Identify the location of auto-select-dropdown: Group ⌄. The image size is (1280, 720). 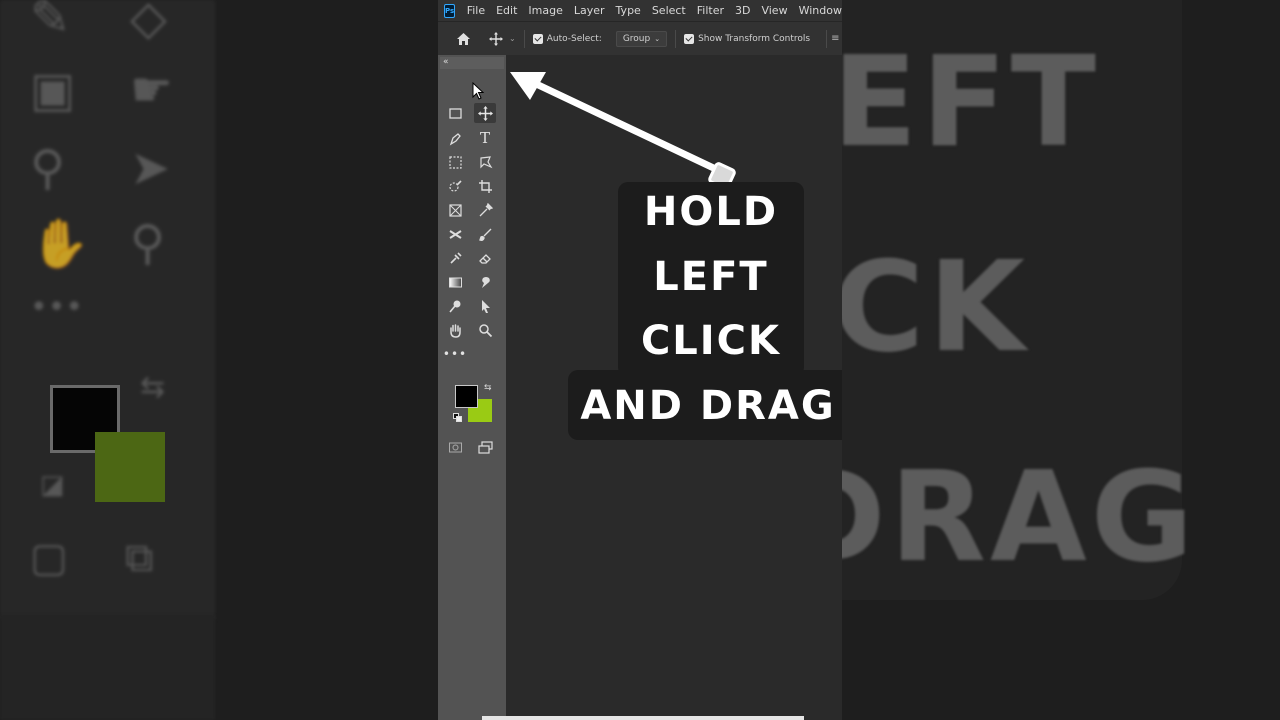
(641, 38).